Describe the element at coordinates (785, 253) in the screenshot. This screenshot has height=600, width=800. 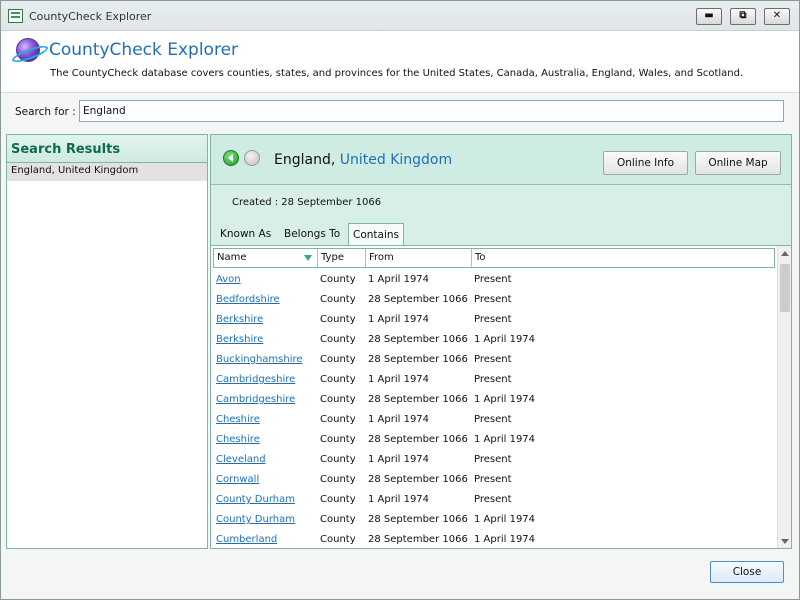
I see `scroll-up-arrow-icon` at that location.